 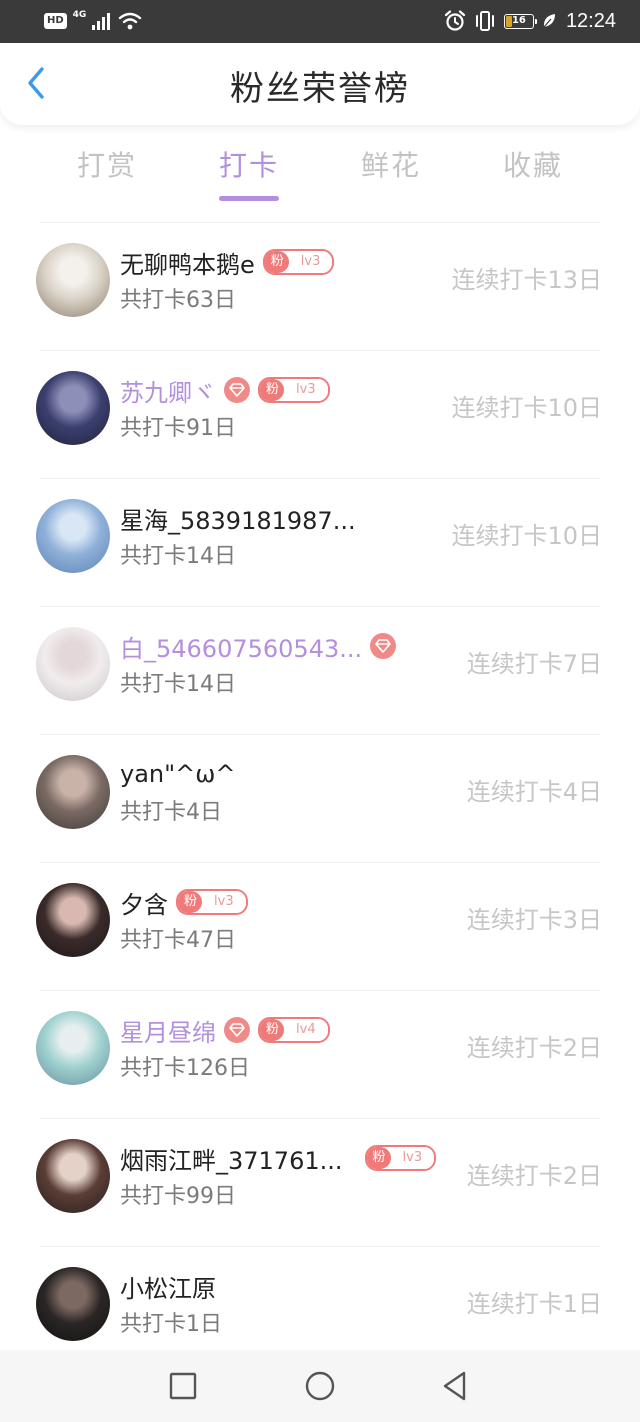 What do you see at coordinates (249, 198) in the screenshot?
I see `tab-active-indicator` at bounding box center [249, 198].